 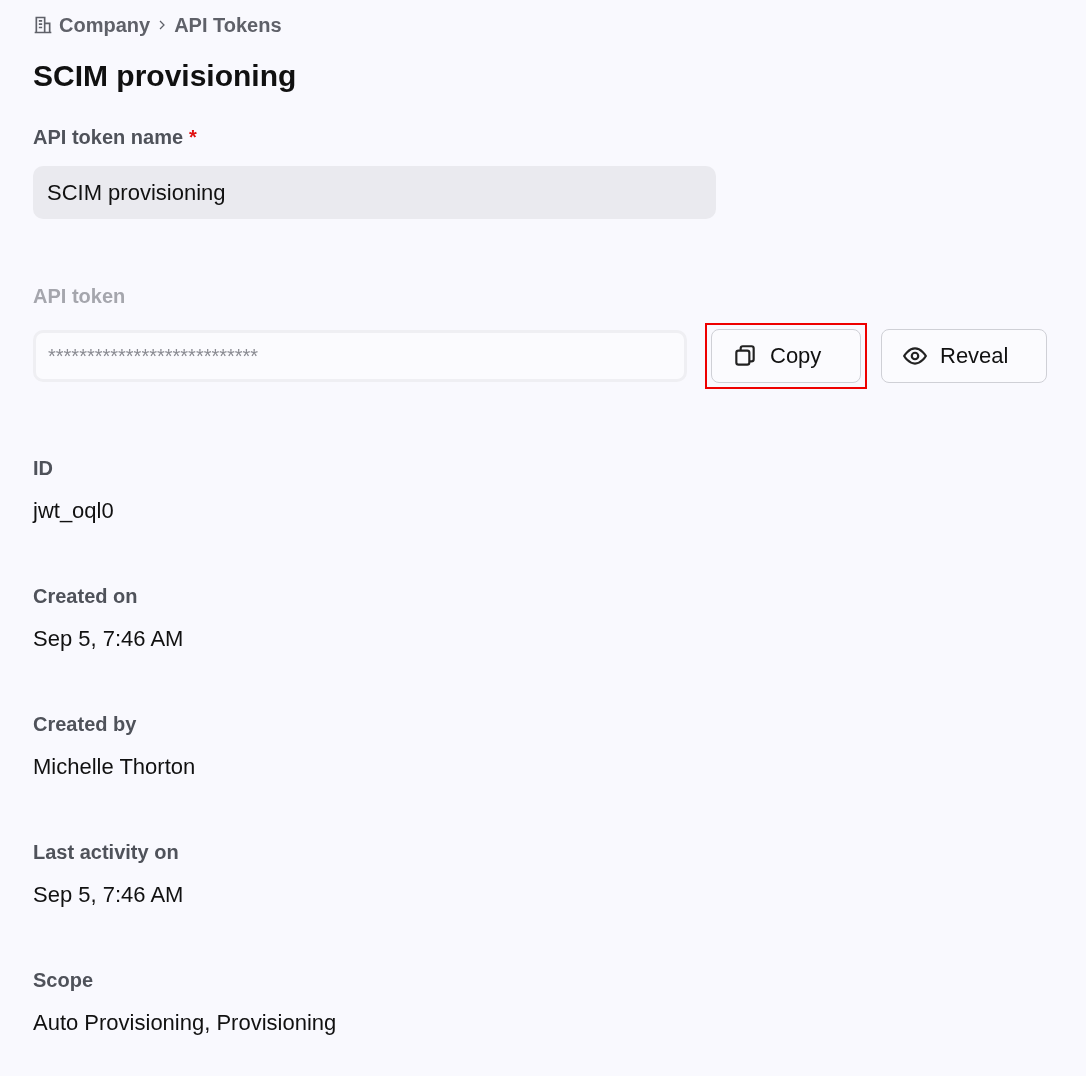 What do you see at coordinates (115, 767) in the screenshot?
I see `detail-value: Michelle Thorton` at bounding box center [115, 767].